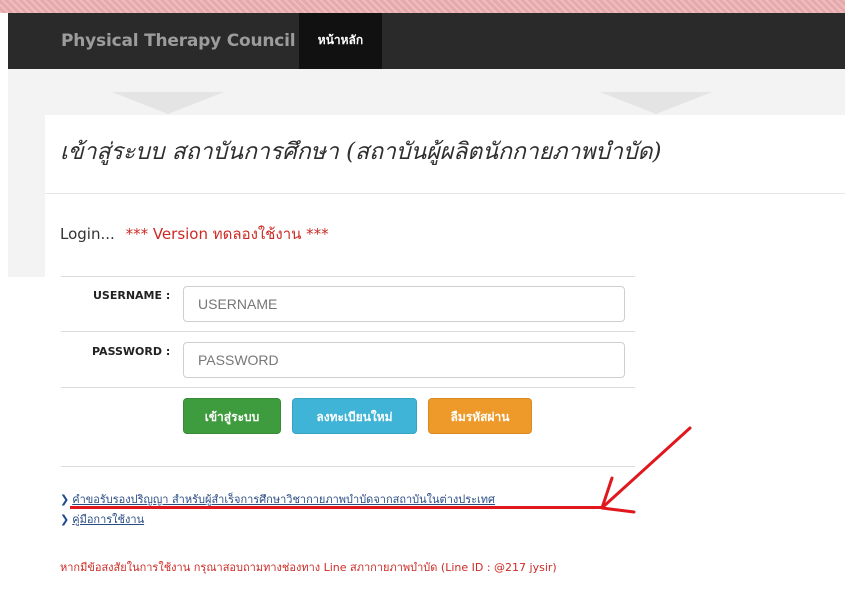 This screenshot has height=597, width=845. Describe the element at coordinates (646, 470) in the screenshot. I see `red-arrow-annotation-icon` at that location.